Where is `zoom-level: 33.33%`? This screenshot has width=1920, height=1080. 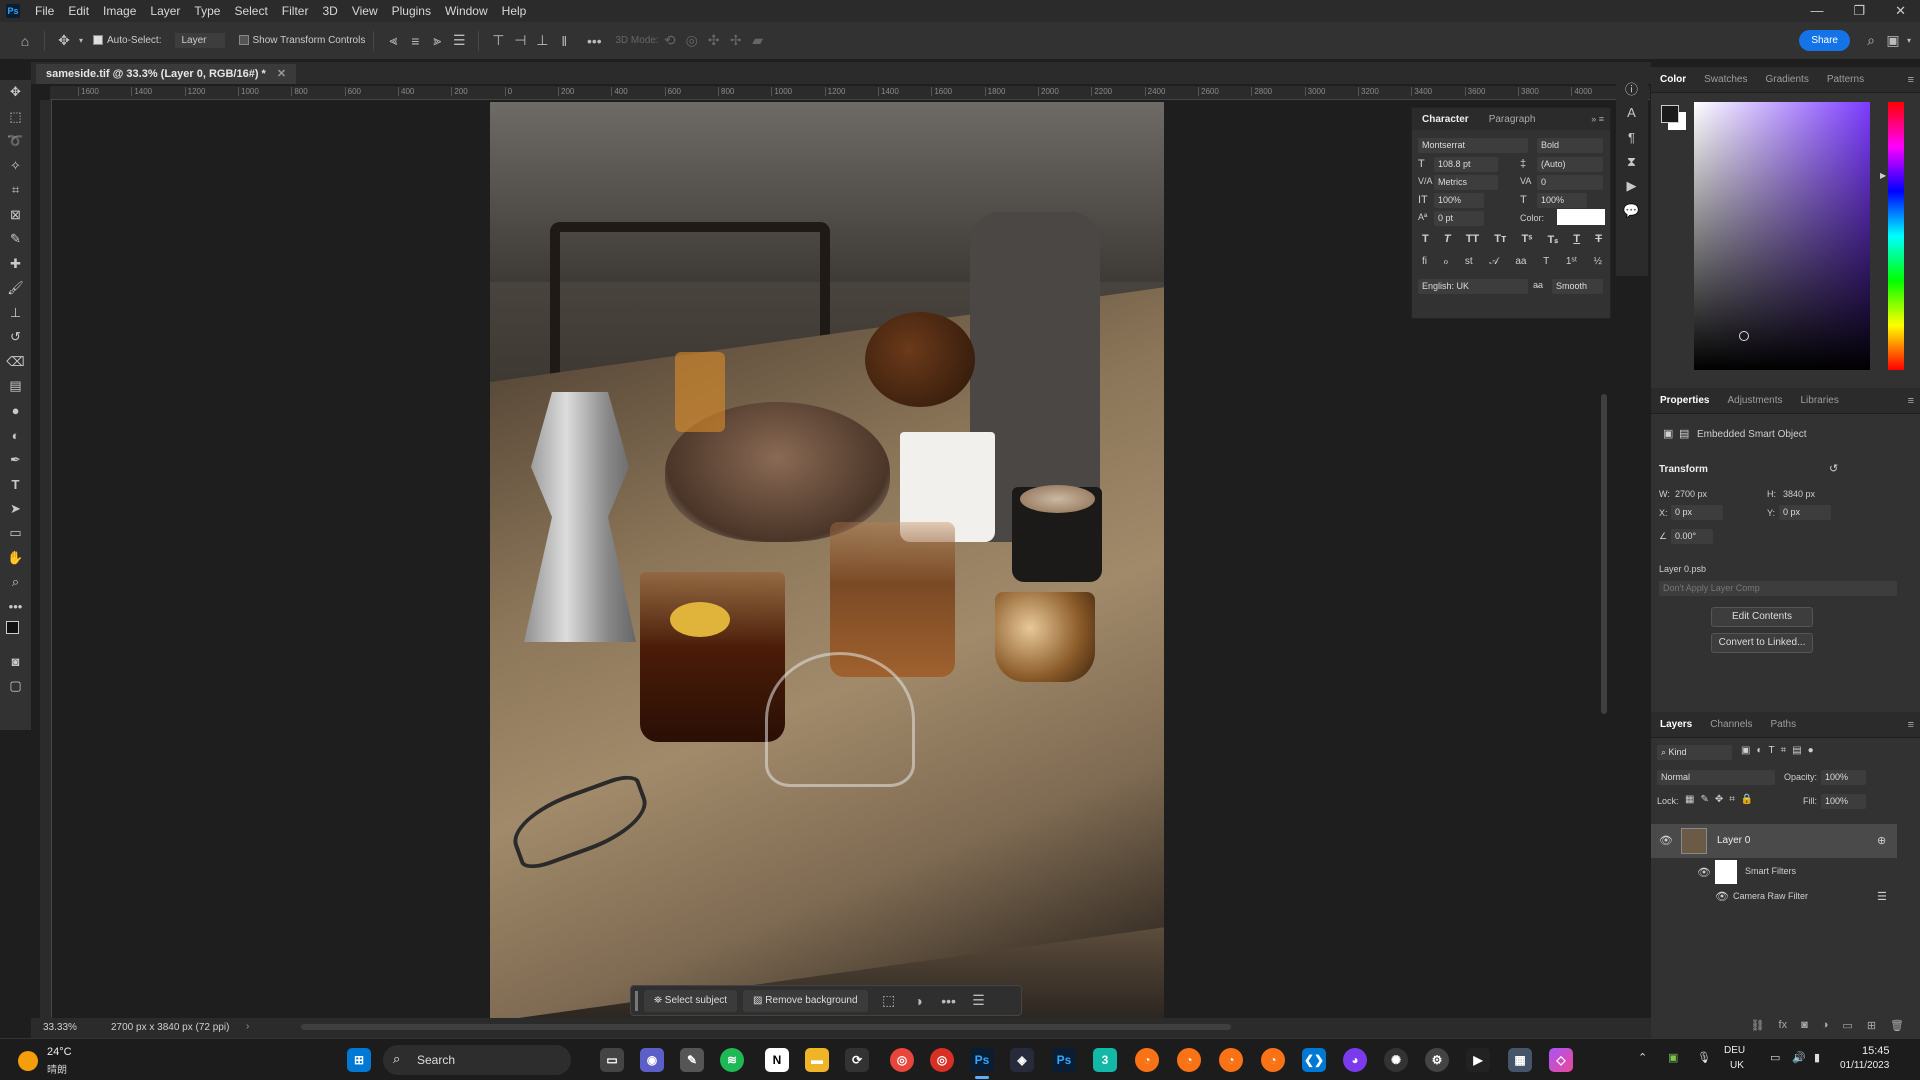 zoom-level: 33.33% is located at coordinates (60, 1027).